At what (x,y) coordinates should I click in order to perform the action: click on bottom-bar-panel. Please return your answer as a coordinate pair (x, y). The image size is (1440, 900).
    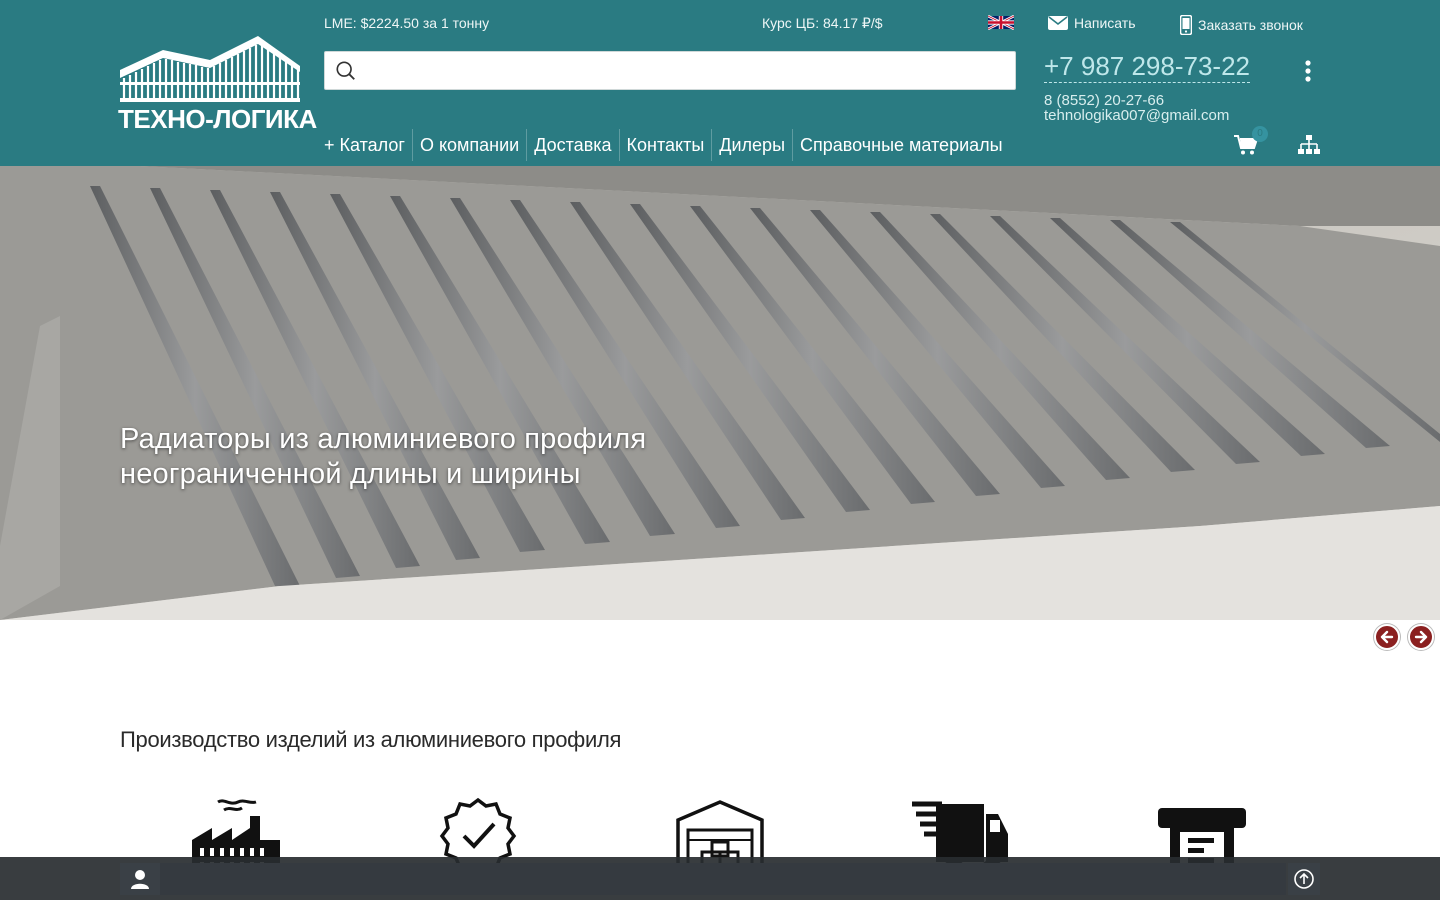
    Looking at the image, I should click on (723, 879).